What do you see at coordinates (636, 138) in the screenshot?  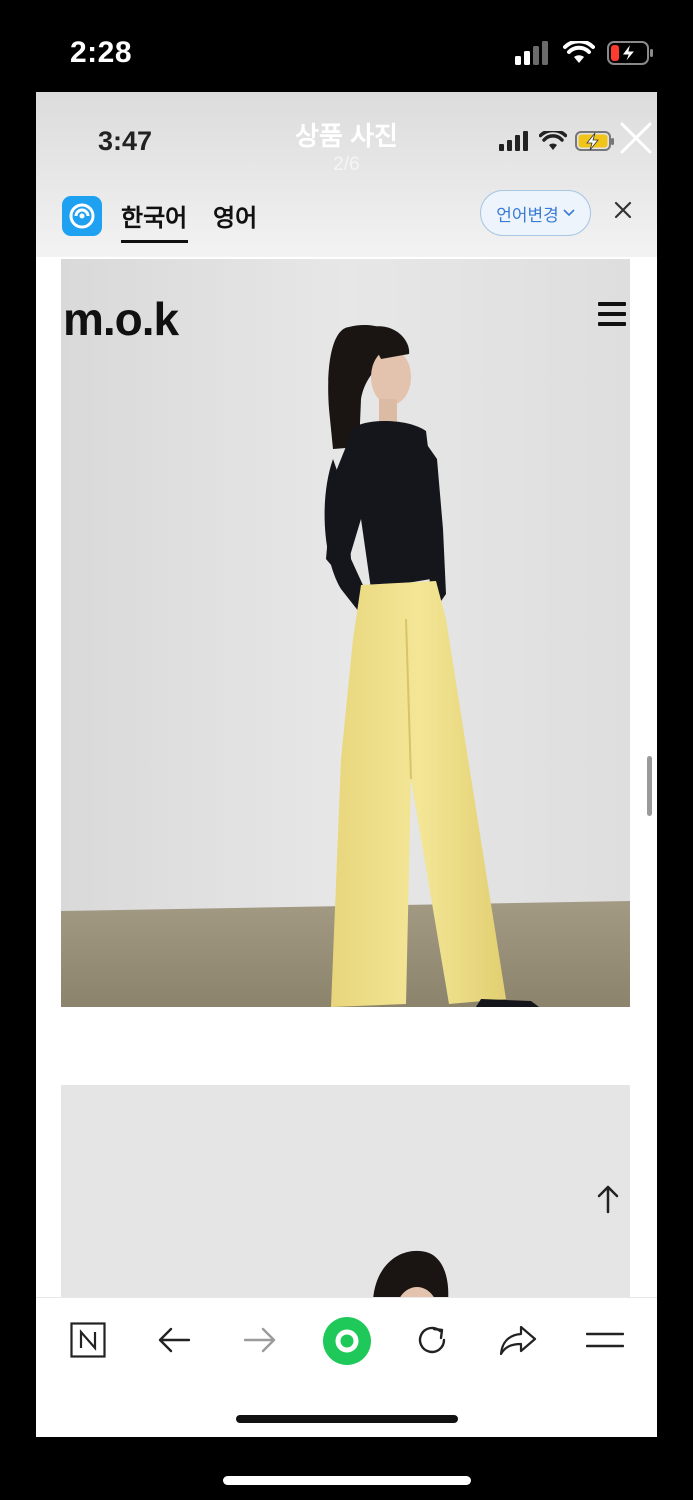 I see `close-viewer-icon` at bounding box center [636, 138].